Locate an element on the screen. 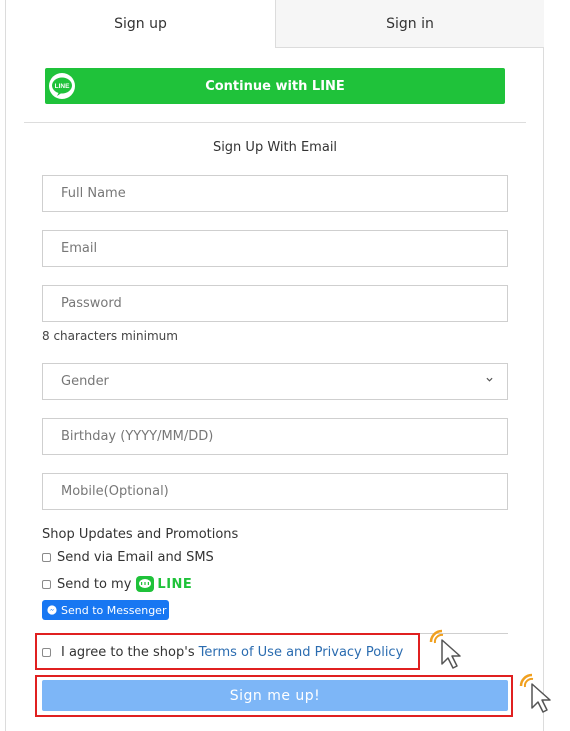 The width and height of the screenshot is (570, 731). password-placeholder: Password is located at coordinates (91, 303).